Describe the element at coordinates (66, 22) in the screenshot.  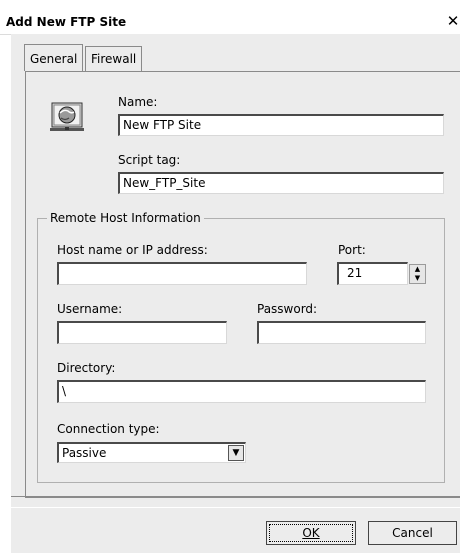
I see `dialog-title: Add New FTP Site` at that location.